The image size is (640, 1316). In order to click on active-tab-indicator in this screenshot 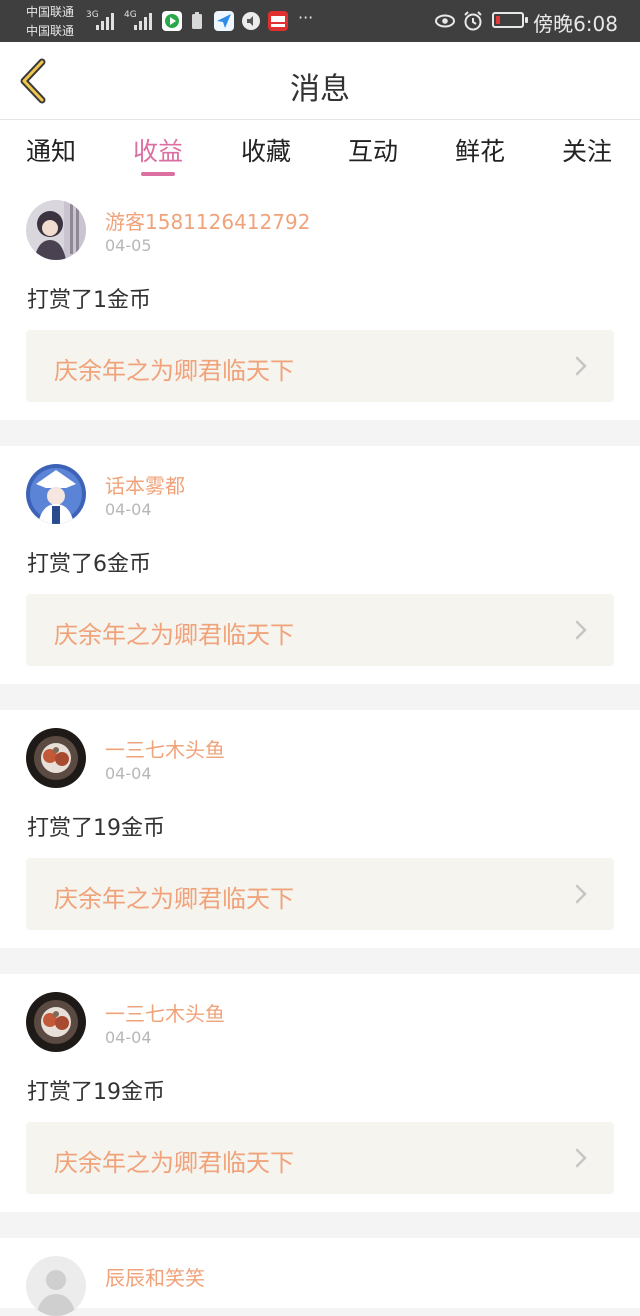, I will do `click(158, 174)`.